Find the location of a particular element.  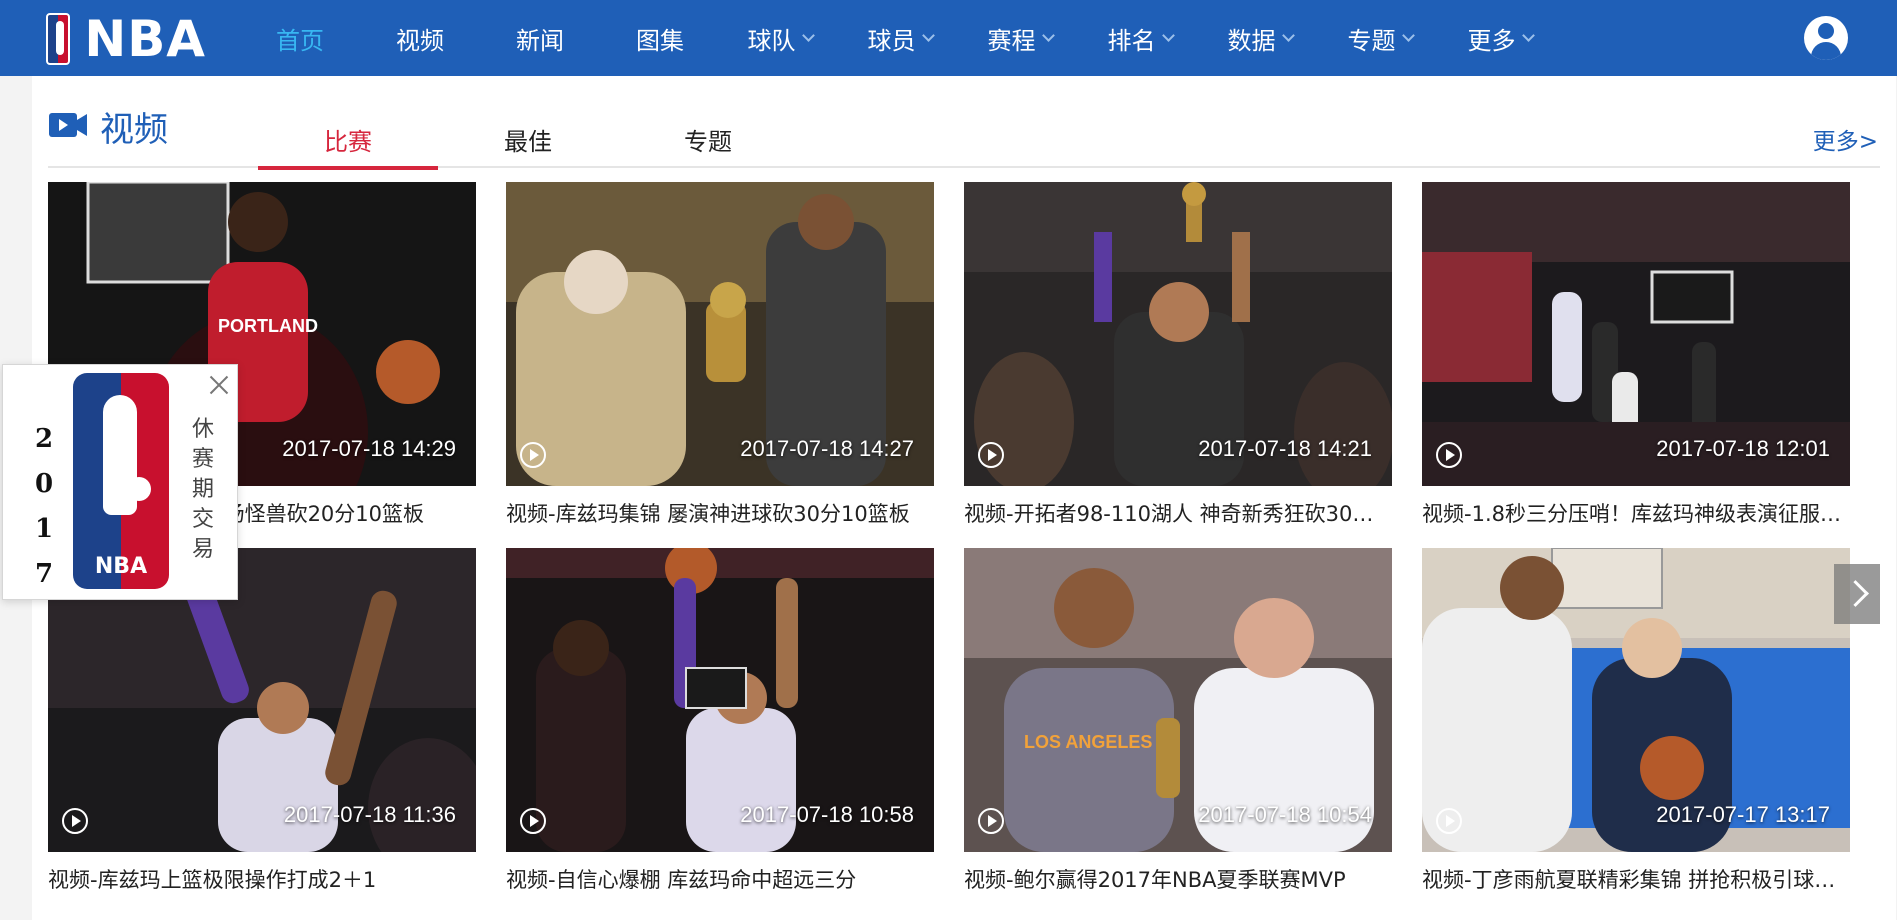

nav-label: 更多 is located at coordinates (1491, 40).